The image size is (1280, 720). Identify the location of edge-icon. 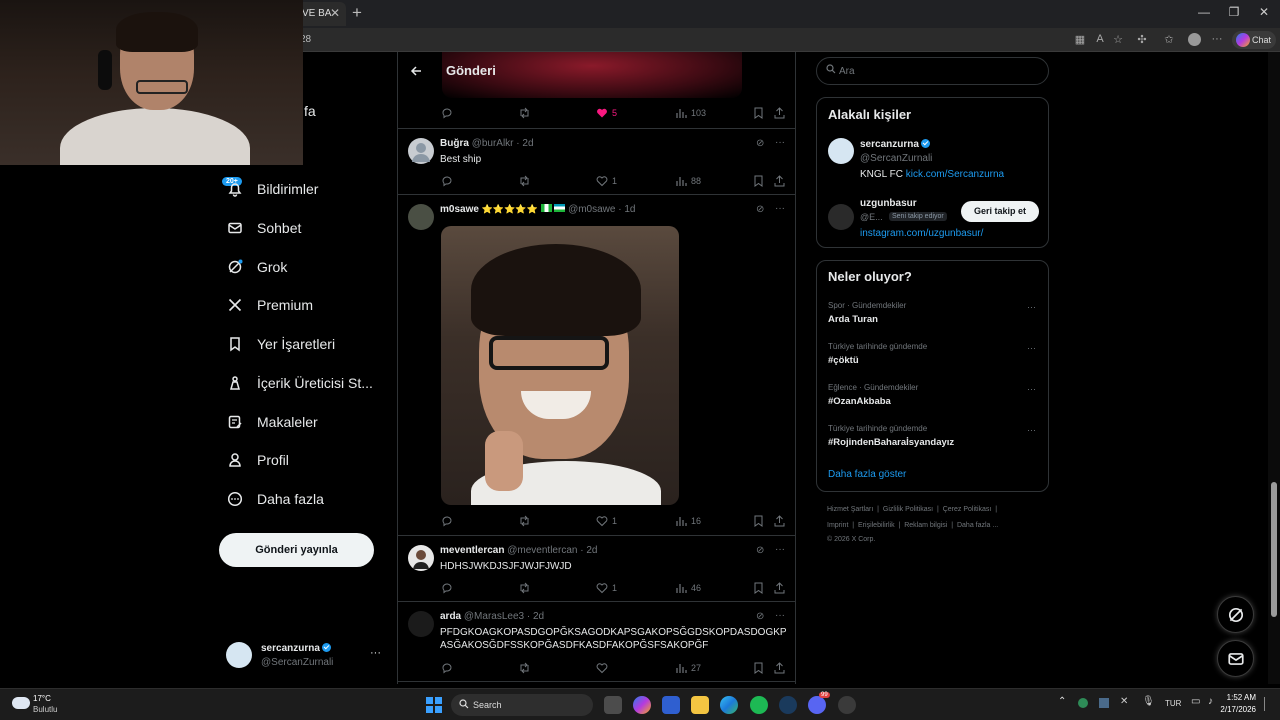
(729, 705).